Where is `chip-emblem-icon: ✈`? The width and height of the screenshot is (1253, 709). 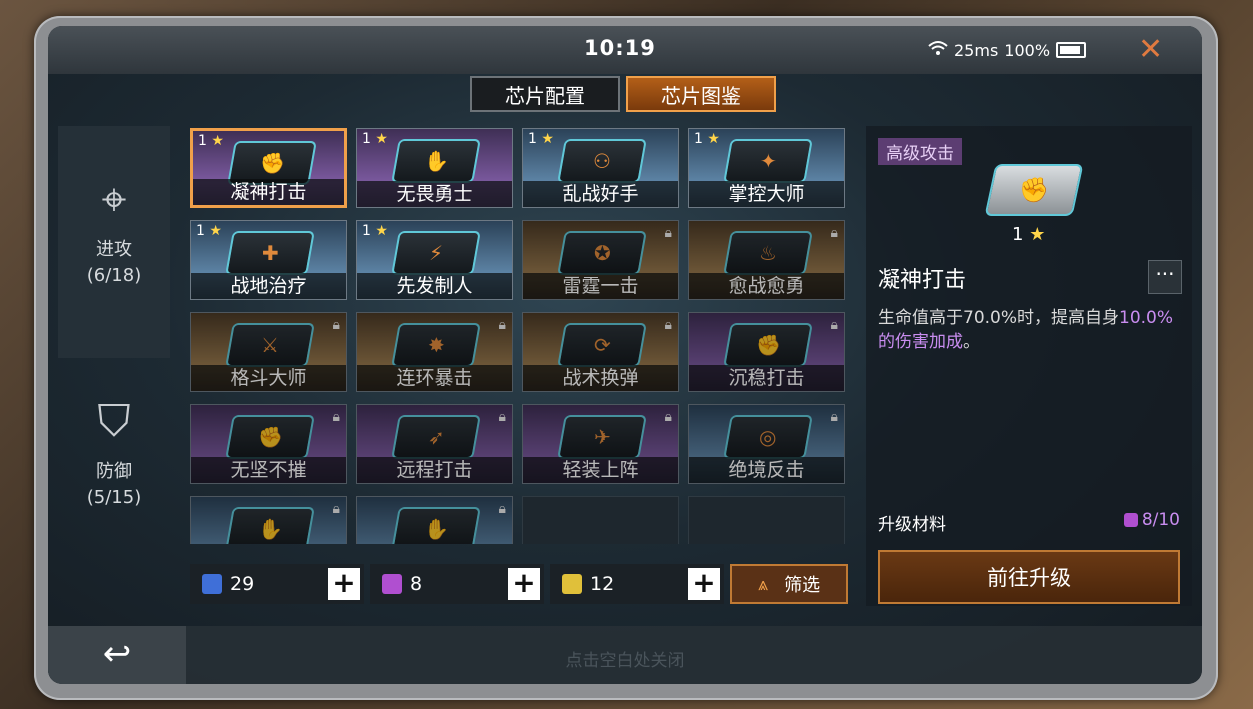
chip-emblem-icon: ✈ is located at coordinates (602, 437).